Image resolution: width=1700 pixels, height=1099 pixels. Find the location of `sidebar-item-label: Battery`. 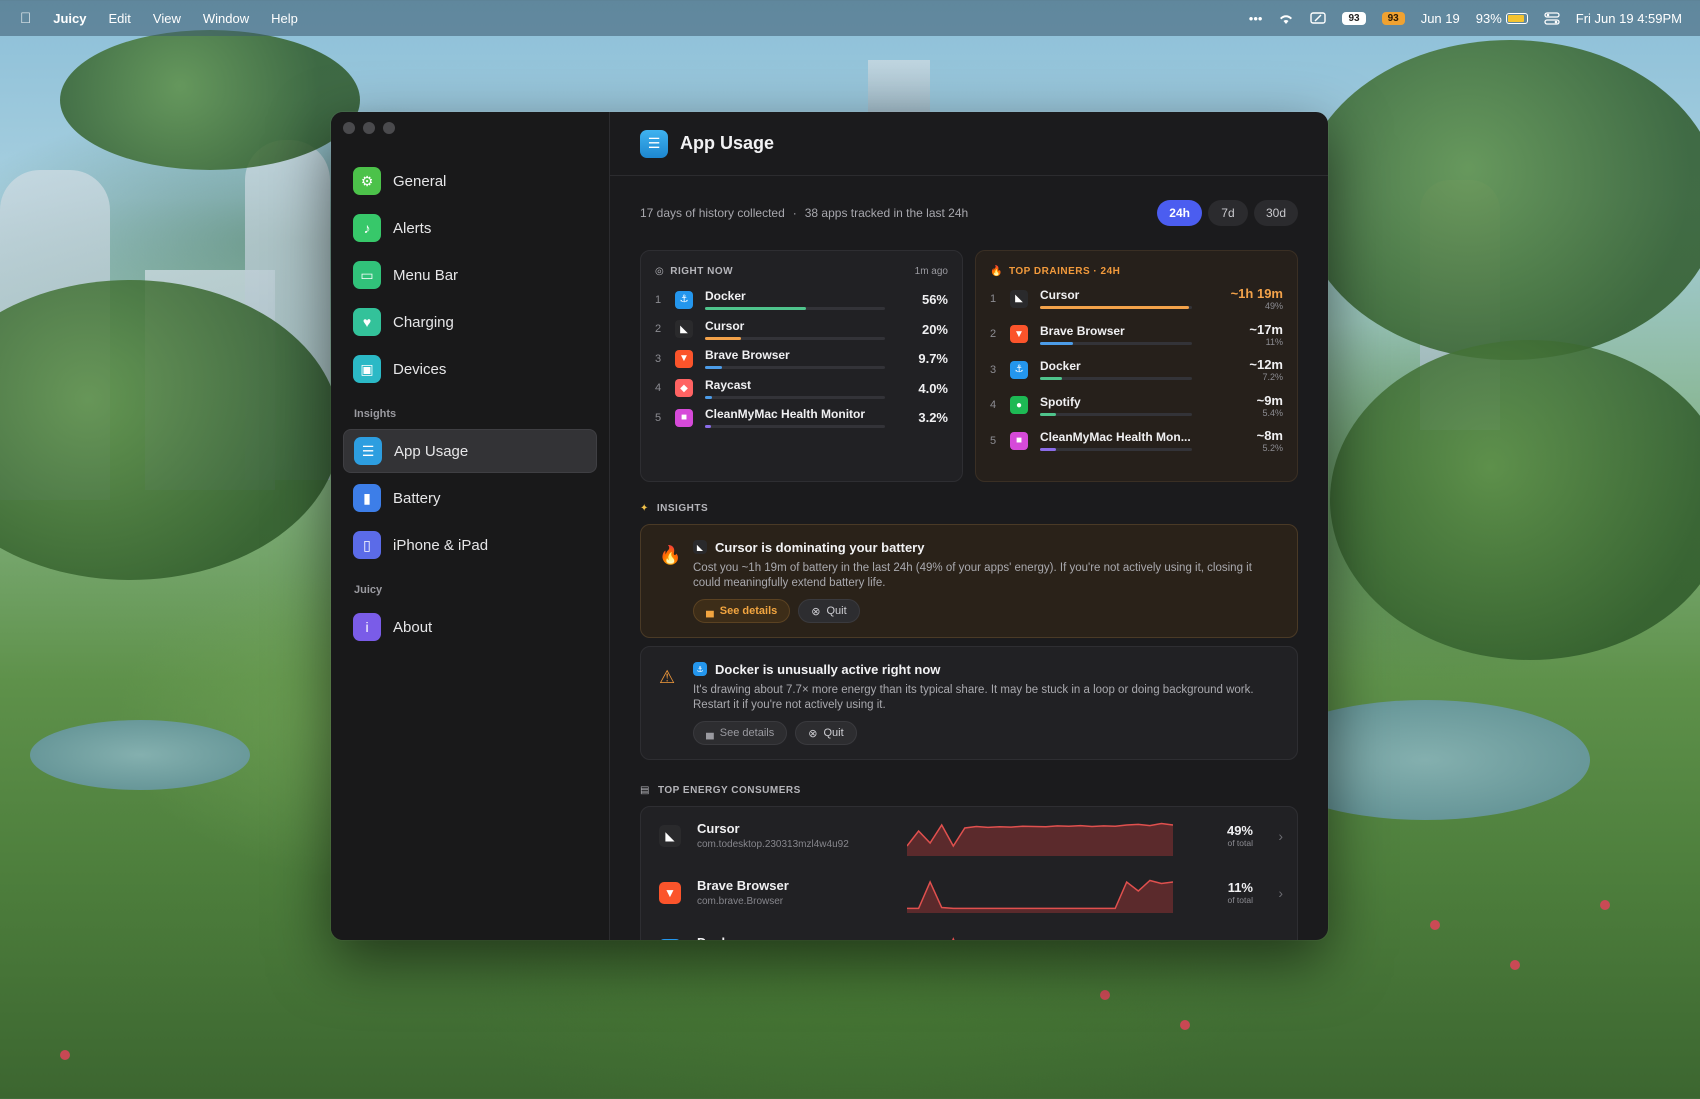

sidebar-item-label: Battery is located at coordinates (417, 498).